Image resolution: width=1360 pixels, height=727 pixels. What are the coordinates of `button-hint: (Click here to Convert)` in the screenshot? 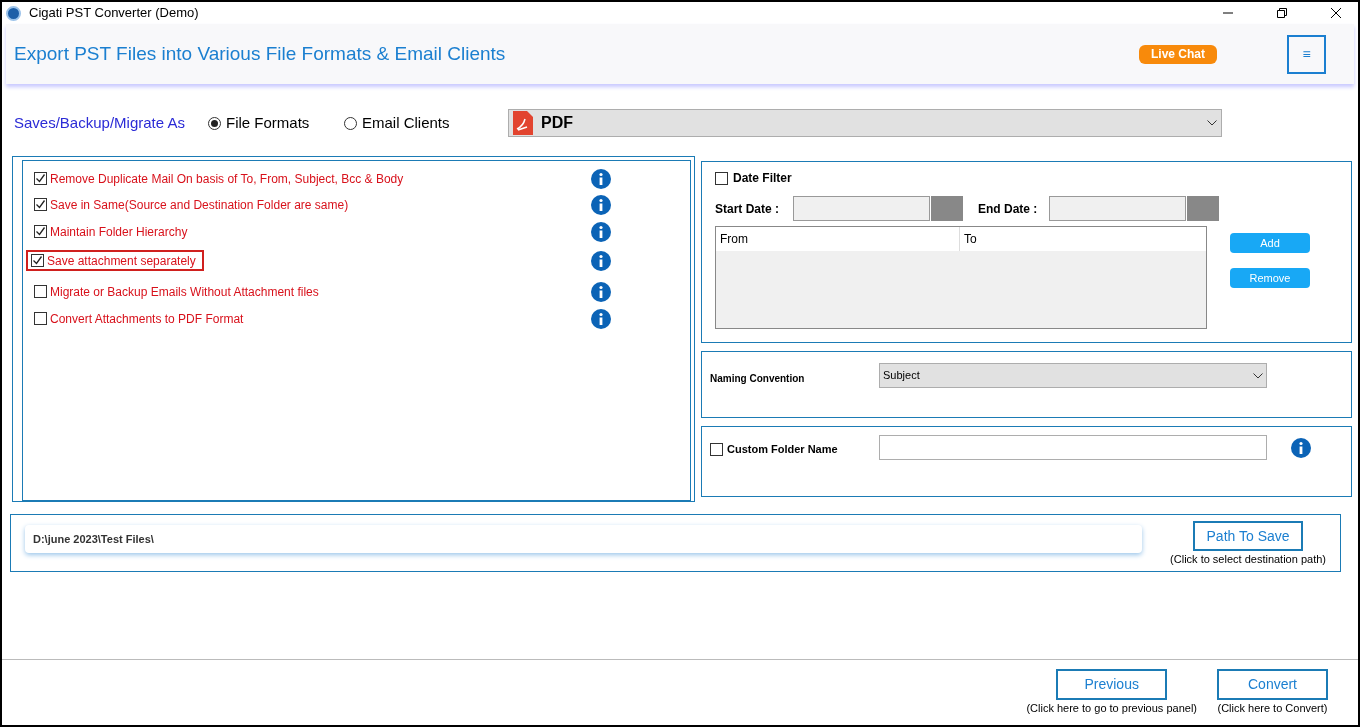 It's located at (1272, 708).